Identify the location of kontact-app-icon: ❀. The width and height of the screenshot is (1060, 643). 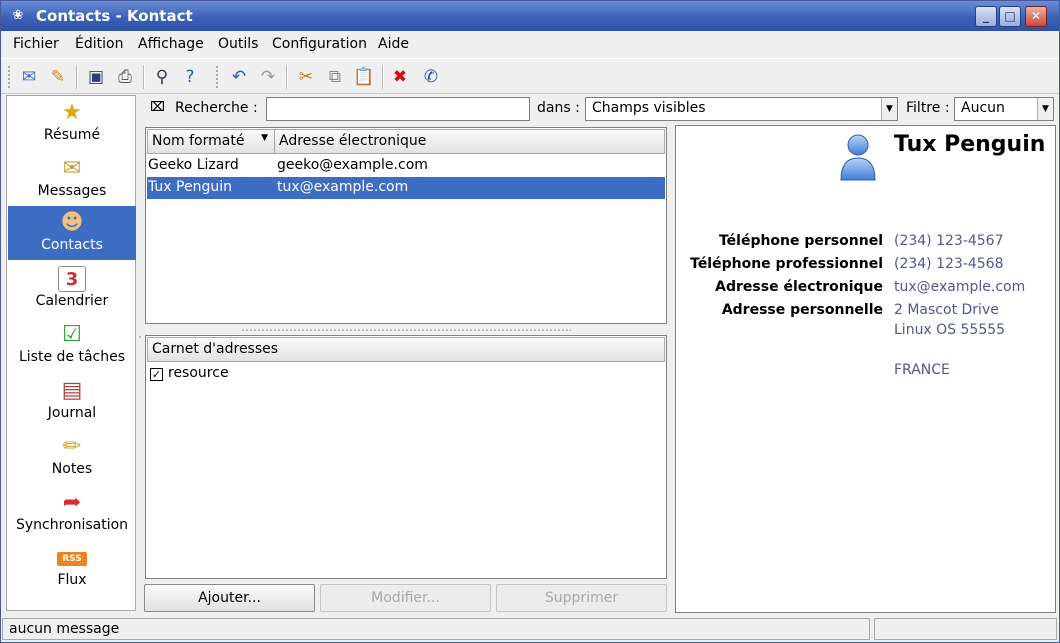
(18, 16).